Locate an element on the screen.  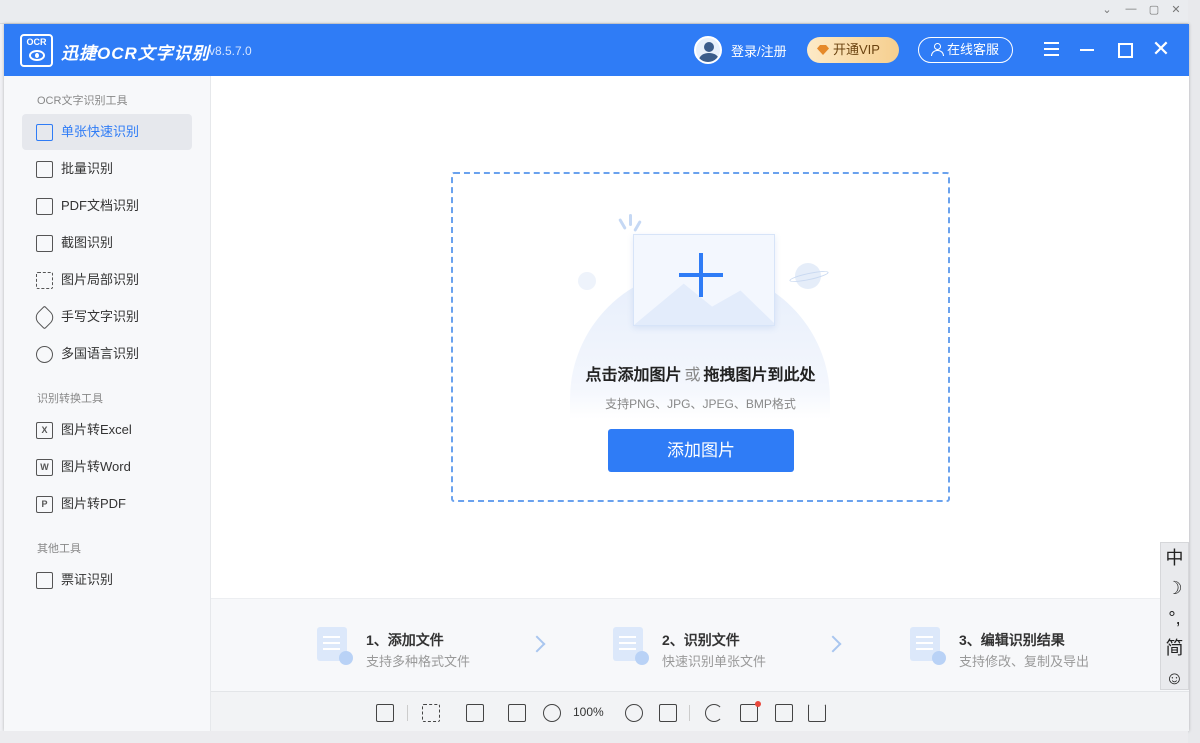
pen-nib-icon is located at coordinates (44, 317).